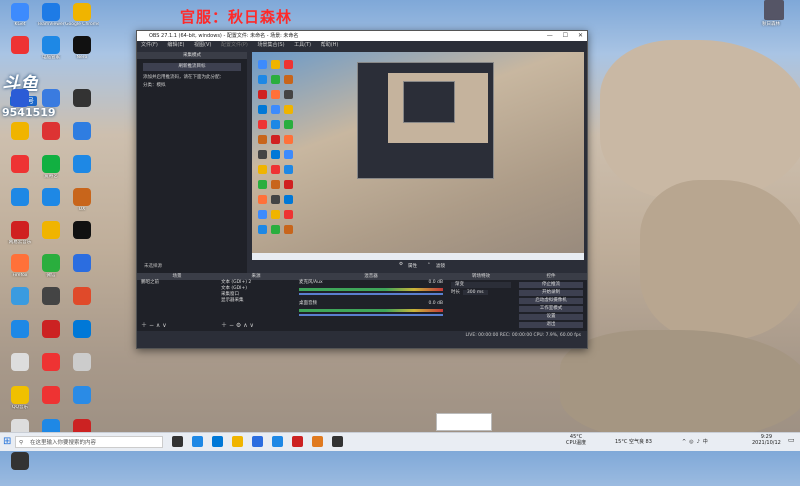  What do you see at coordinates (82, 20) in the screenshot?
I see `desktop-icon: Google Chrome` at bounding box center [82, 20].